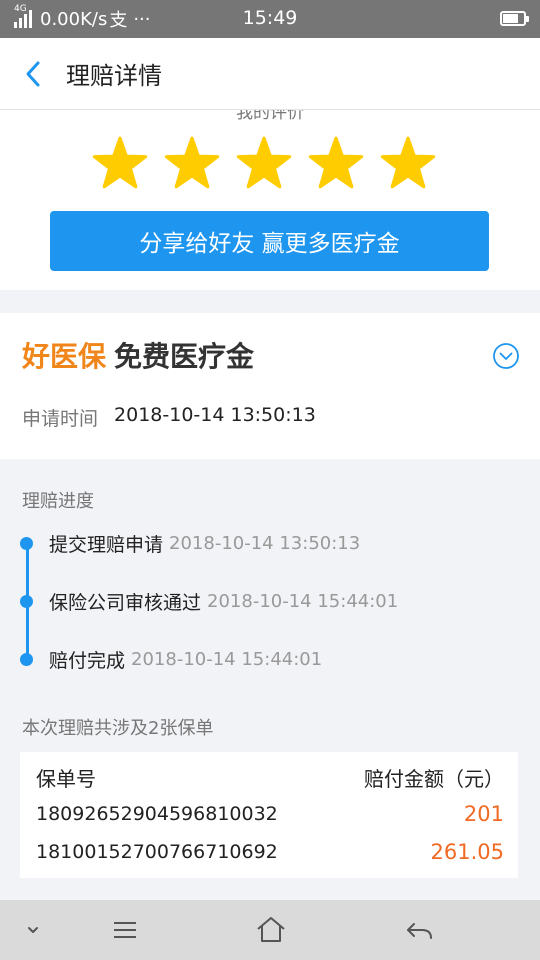 This screenshot has width=540, height=960. I want to click on progress-step: 保险公司审核通过 2018-10-14 15:44:01, so click(209, 601).